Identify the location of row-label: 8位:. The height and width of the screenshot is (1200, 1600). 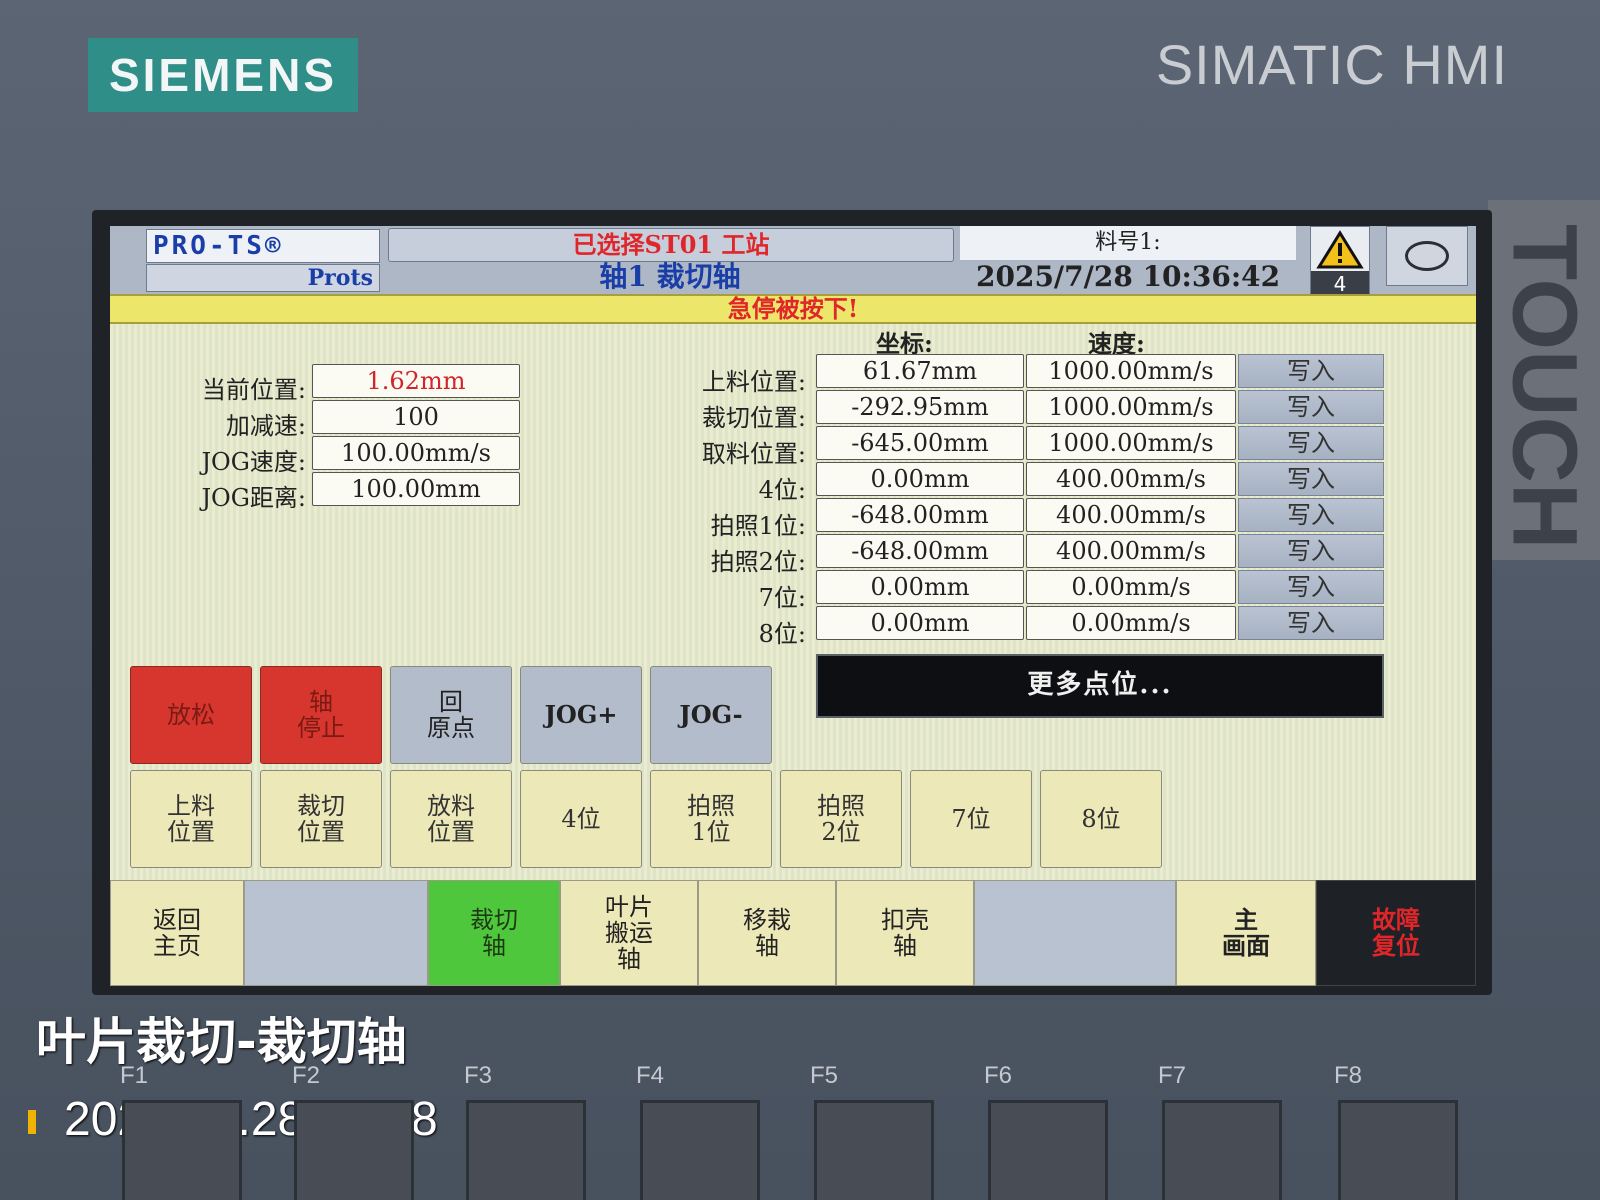
(782, 634).